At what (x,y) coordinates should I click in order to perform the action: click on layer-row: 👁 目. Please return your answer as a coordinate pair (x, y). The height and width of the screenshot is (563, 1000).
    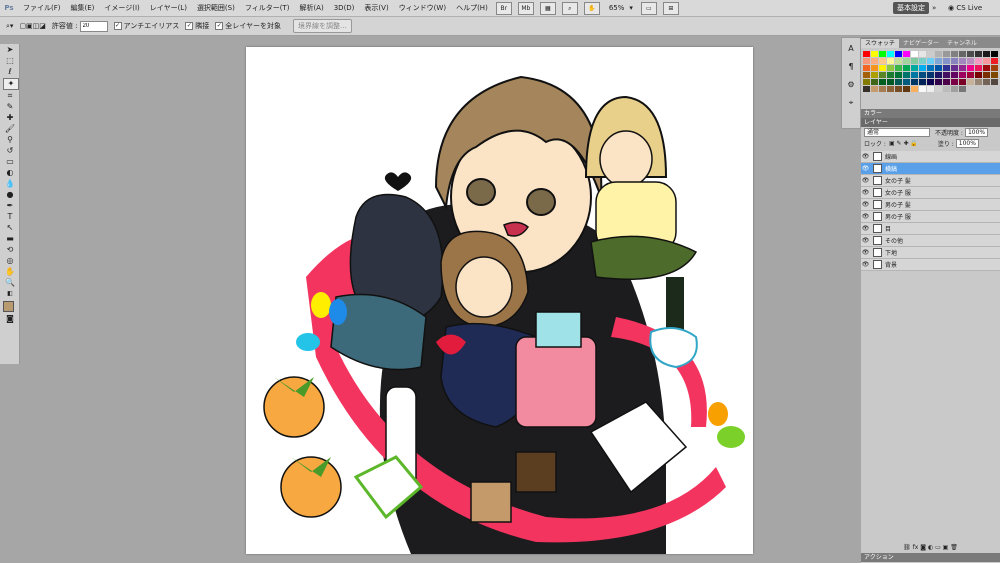
    Looking at the image, I should click on (930, 229).